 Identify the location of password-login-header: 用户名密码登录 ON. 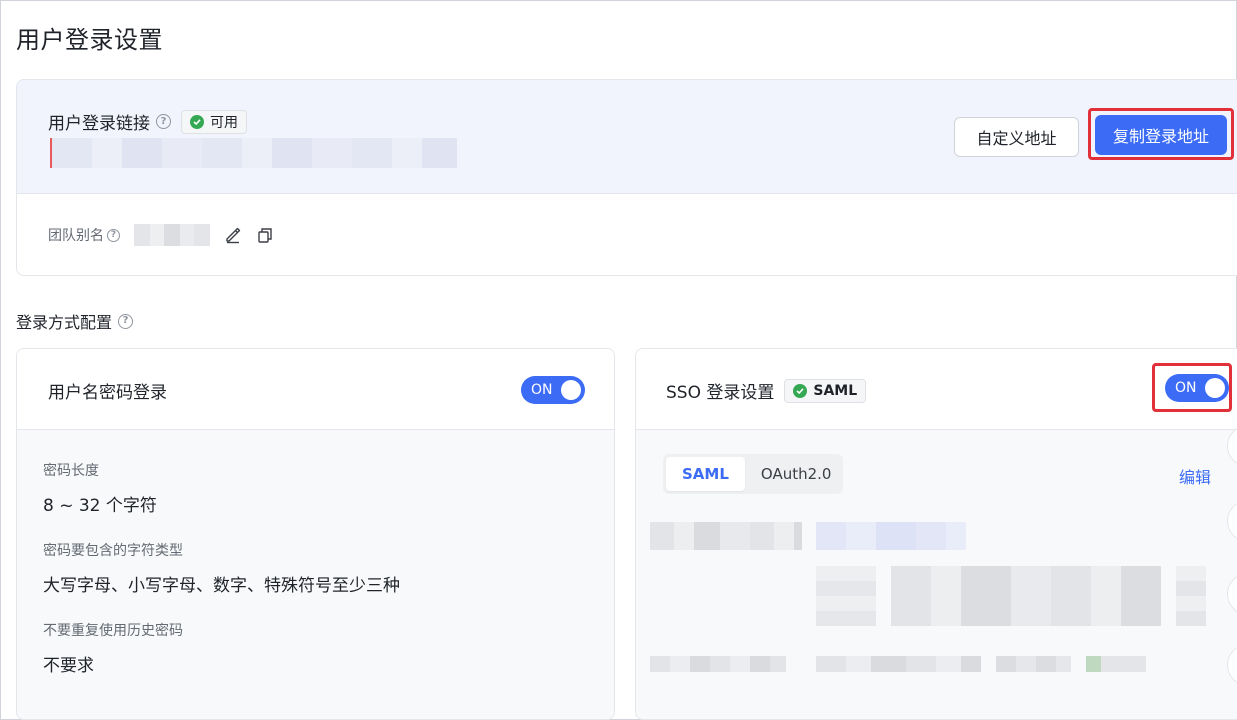
(315, 389).